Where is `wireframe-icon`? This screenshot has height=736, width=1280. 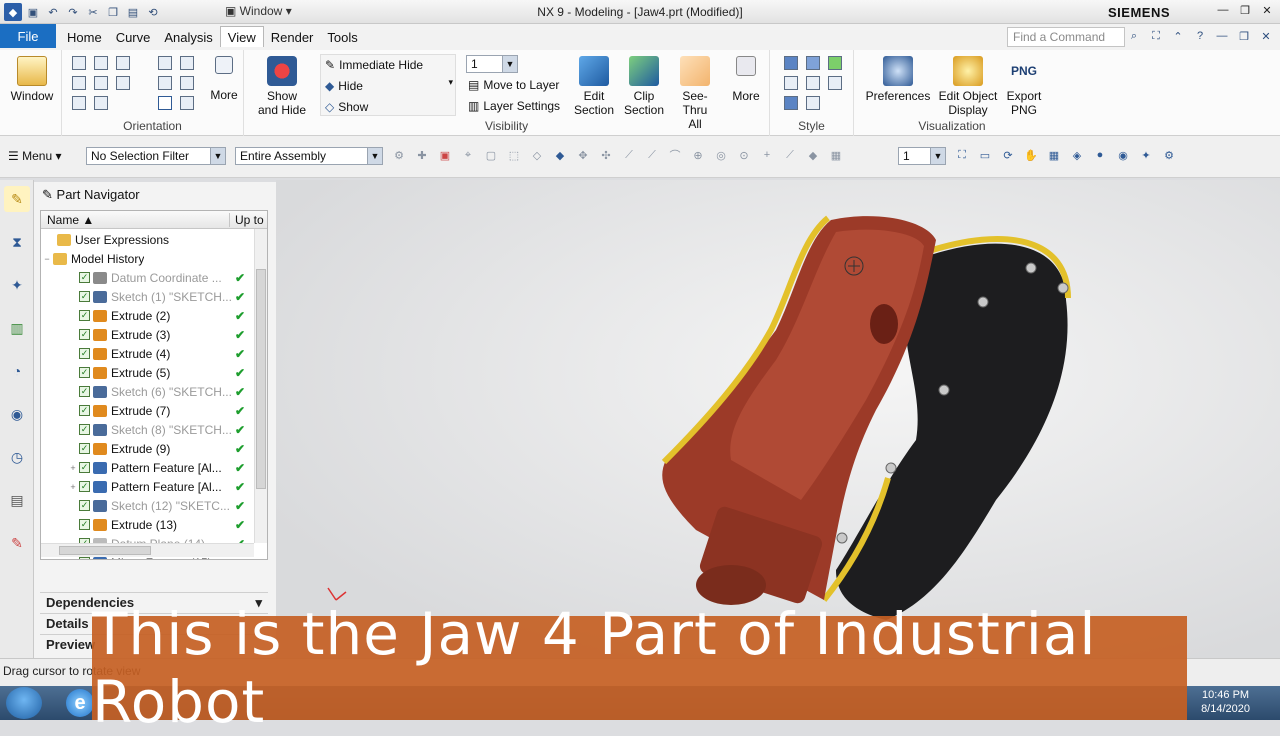 wireframe-icon is located at coordinates (791, 83).